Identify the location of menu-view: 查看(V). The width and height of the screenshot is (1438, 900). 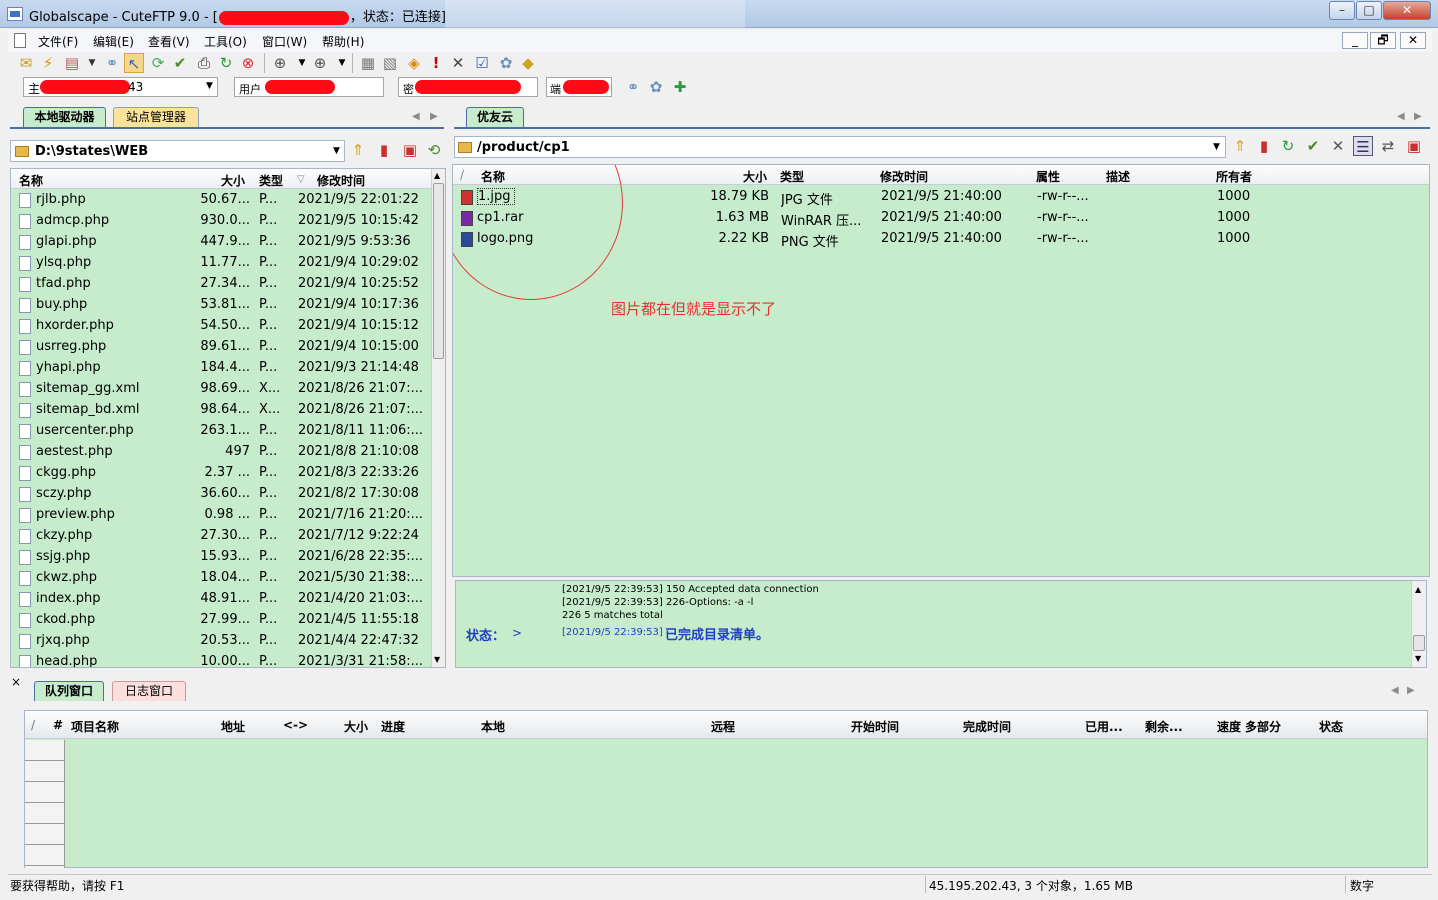
(169, 41).